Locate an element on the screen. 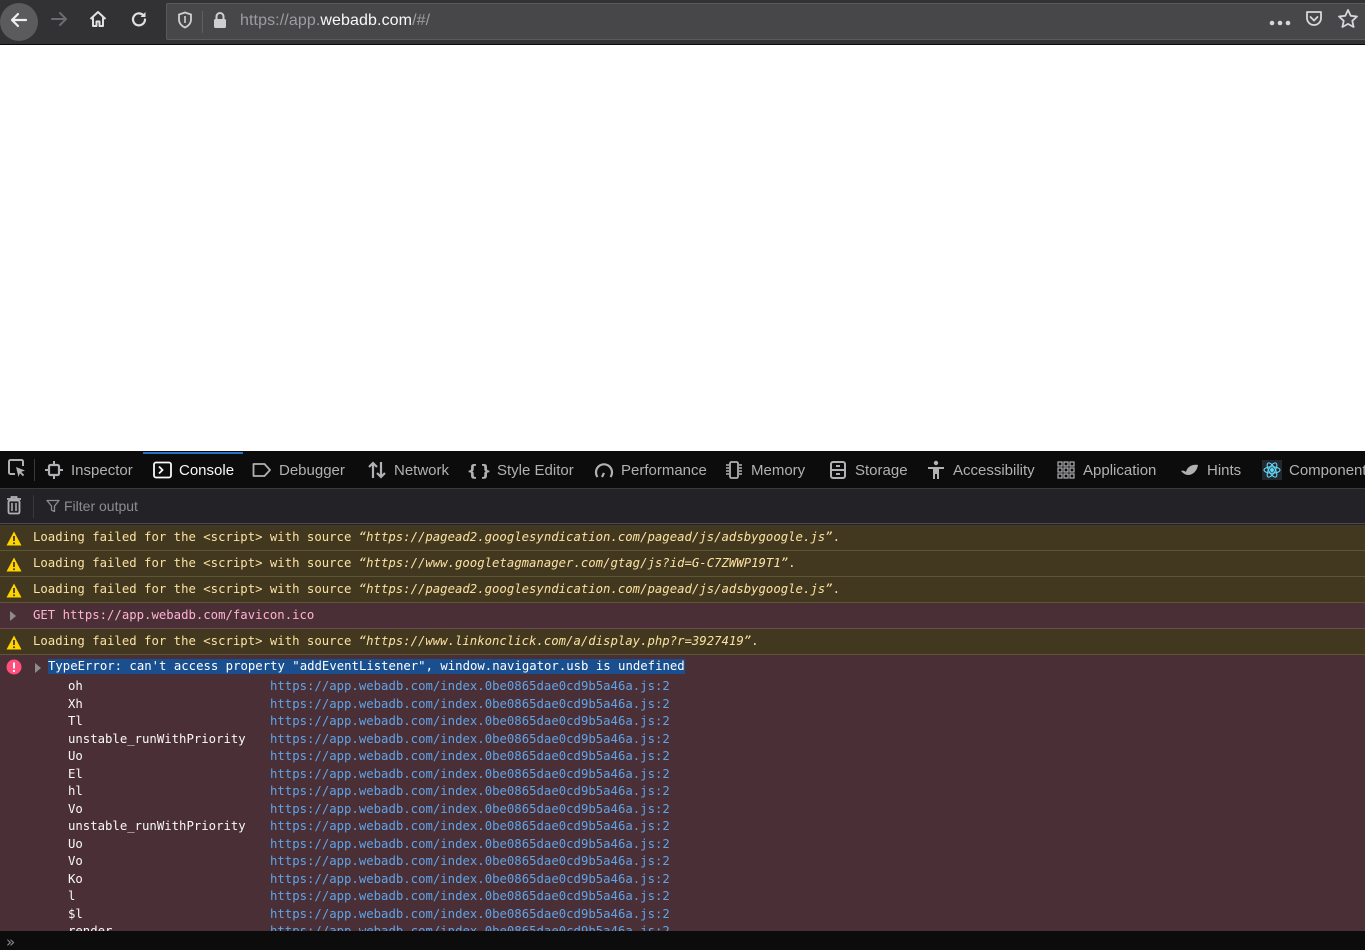 The width and height of the screenshot is (1365, 951). message-text: GET https://app.webadb.com/favicon.ico is located at coordinates (174, 615).